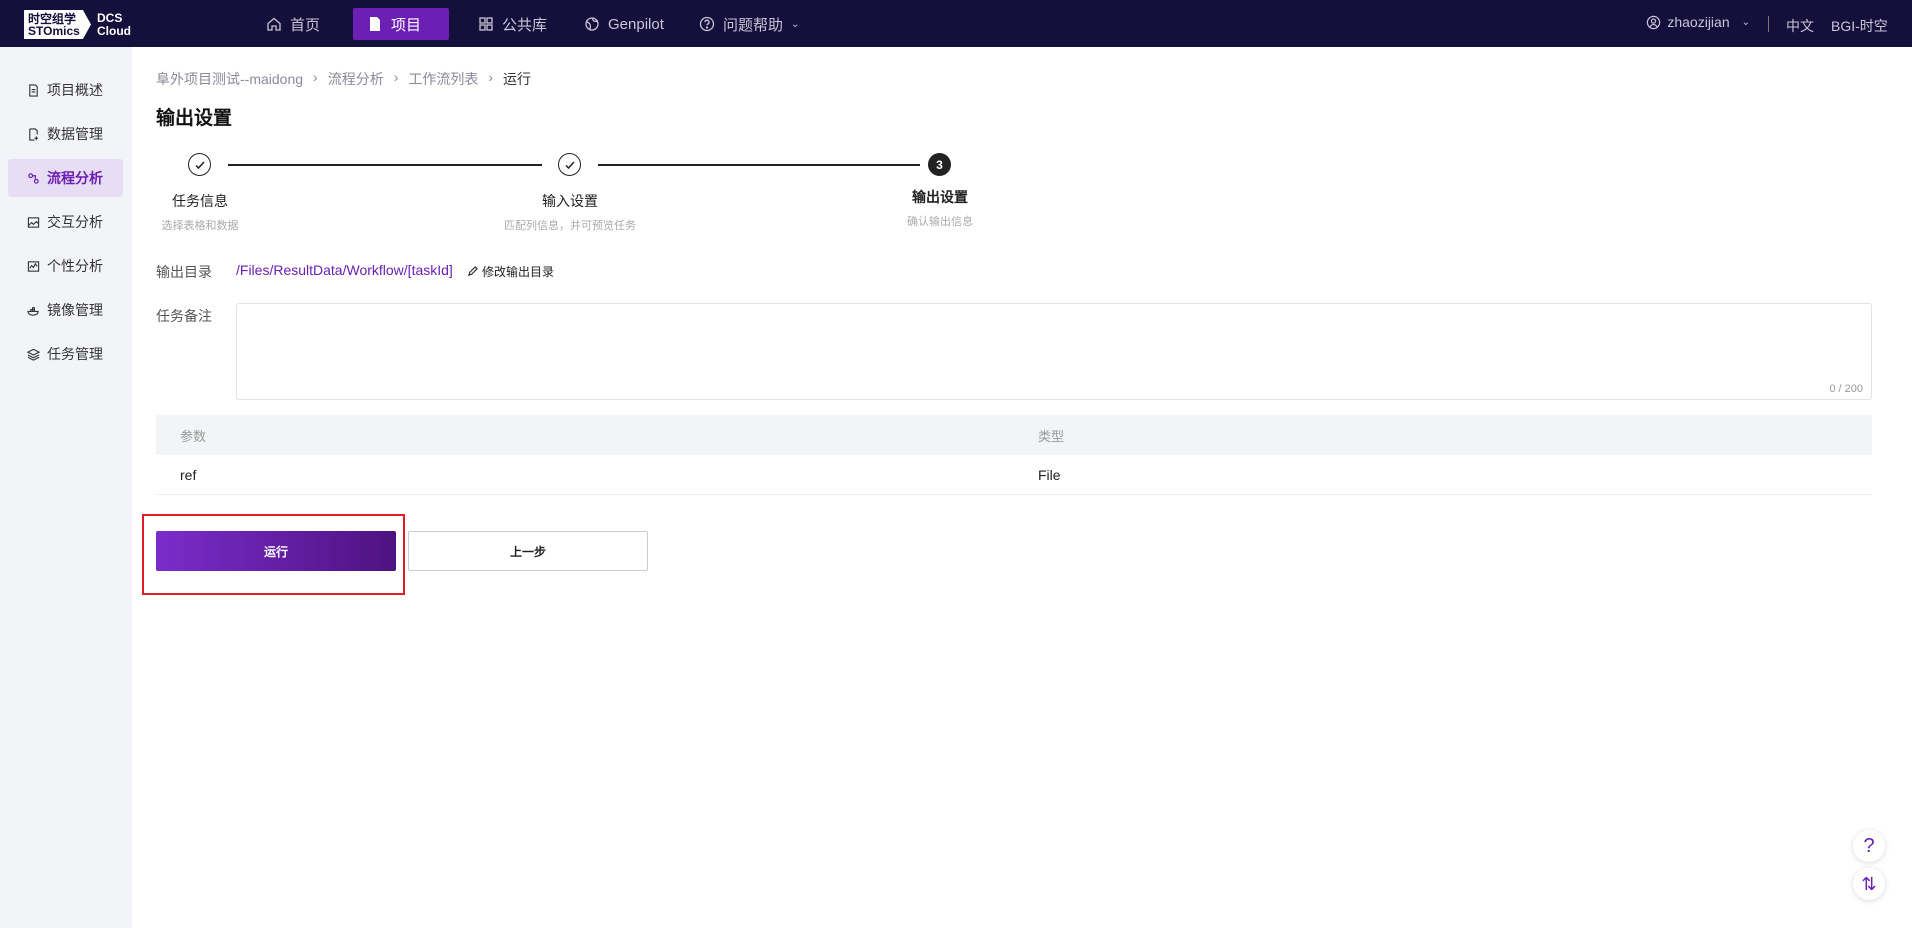 This screenshot has width=1912, height=928. What do you see at coordinates (1859, 26) in the screenshot?
I see `org-switch: BGI-时空` at bounding box center [1859, 26].